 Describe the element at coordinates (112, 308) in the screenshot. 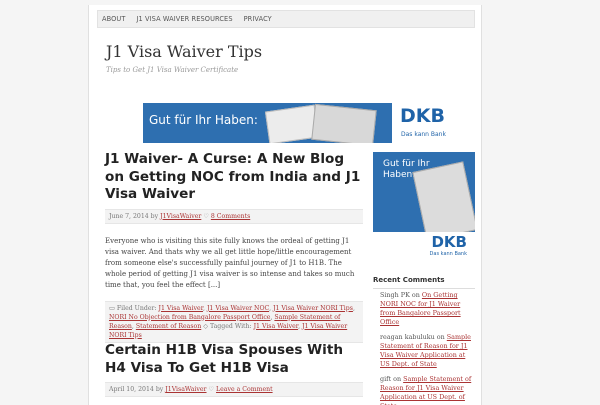

I see `folder-icon: ▭` at that location.